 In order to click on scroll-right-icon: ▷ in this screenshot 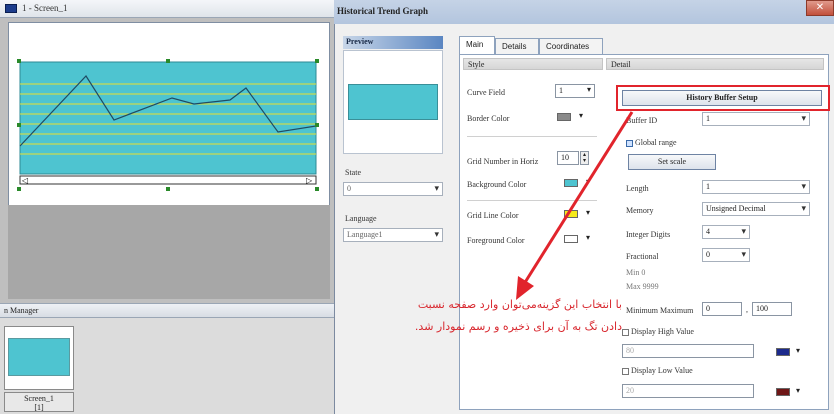, I will do `click(309, 180)`.